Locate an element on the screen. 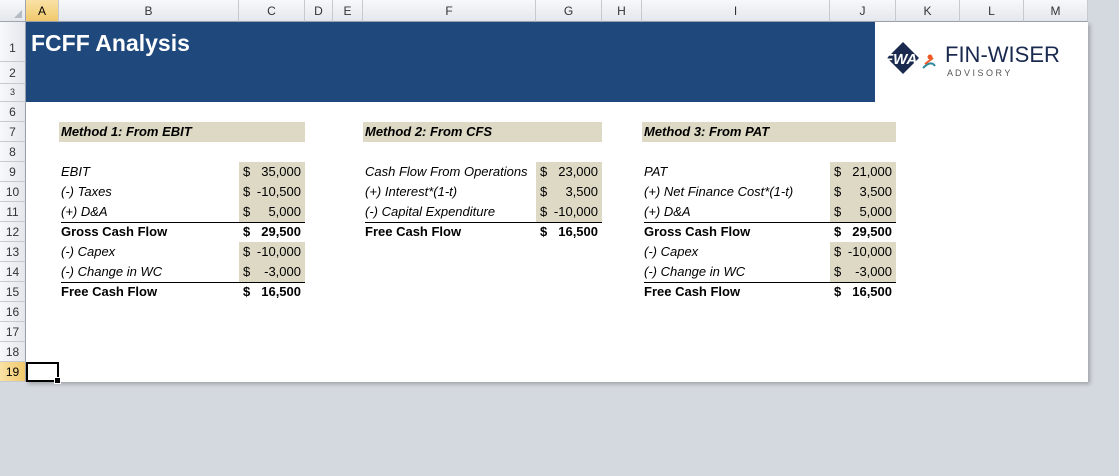 The height and width of the screenshot is (476, 1119). row-header-15: 15 is located at coordinates (13, 292).